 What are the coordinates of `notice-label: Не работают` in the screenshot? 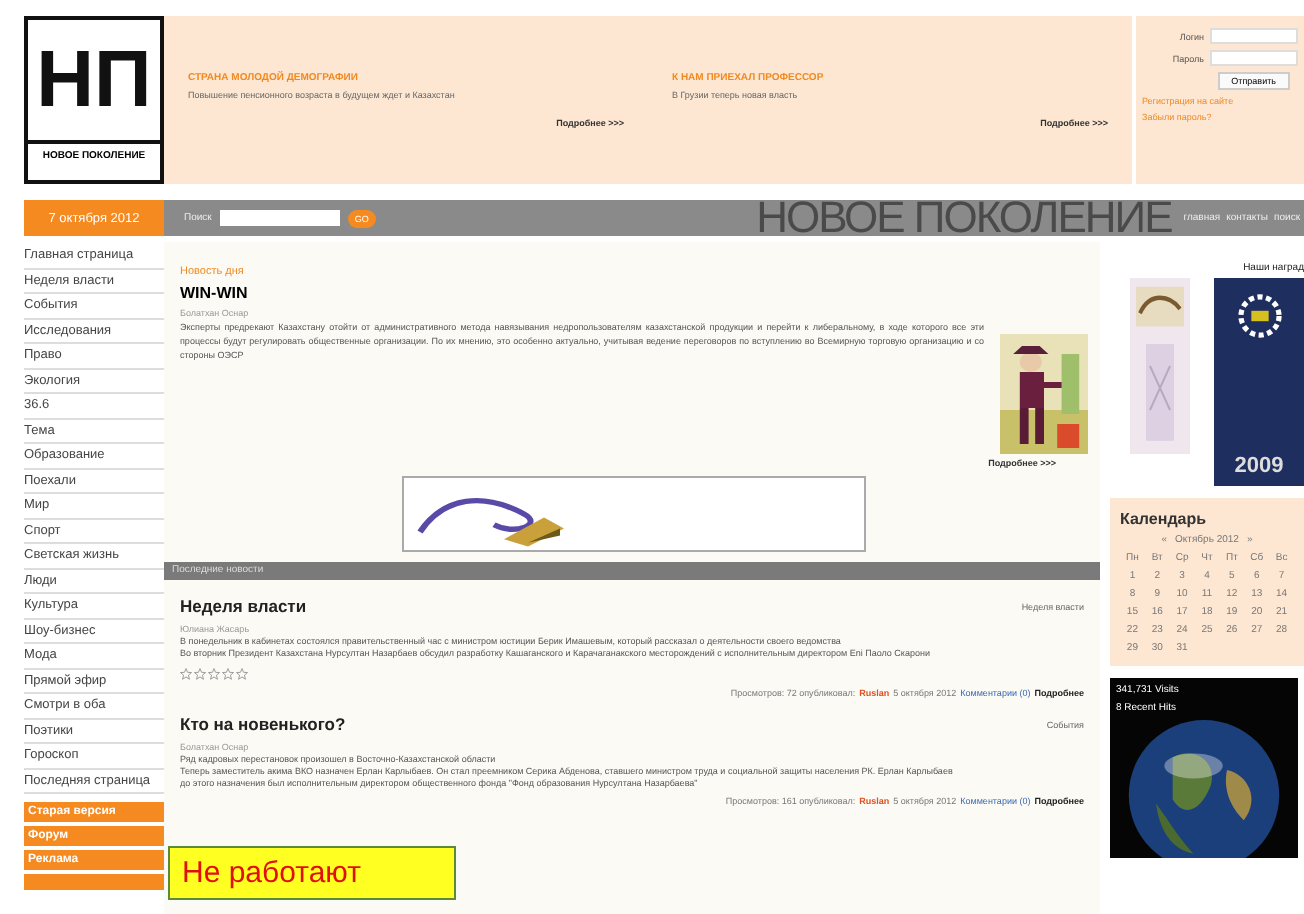 It's located at (312, 873).